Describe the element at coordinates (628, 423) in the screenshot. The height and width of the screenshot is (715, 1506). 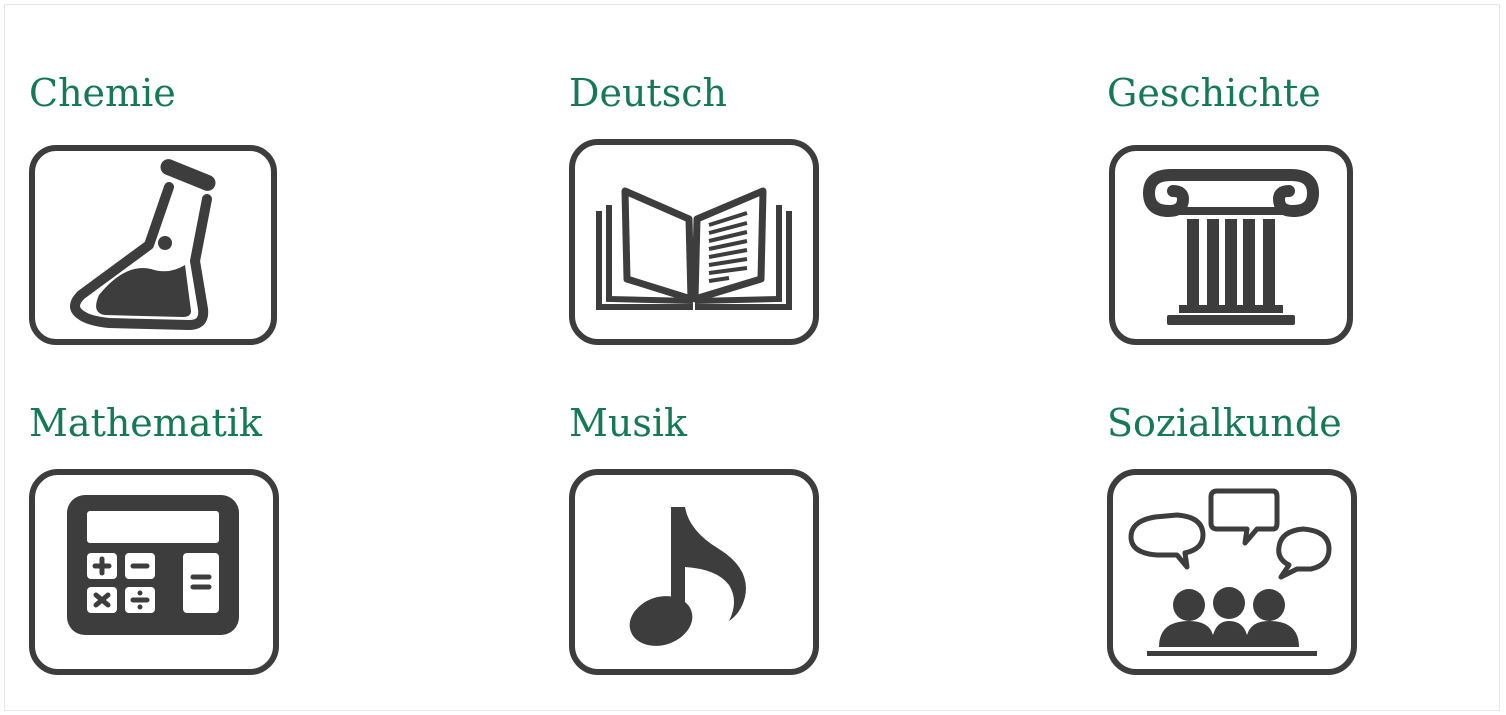
I see `subject-title: Musik` at that location.